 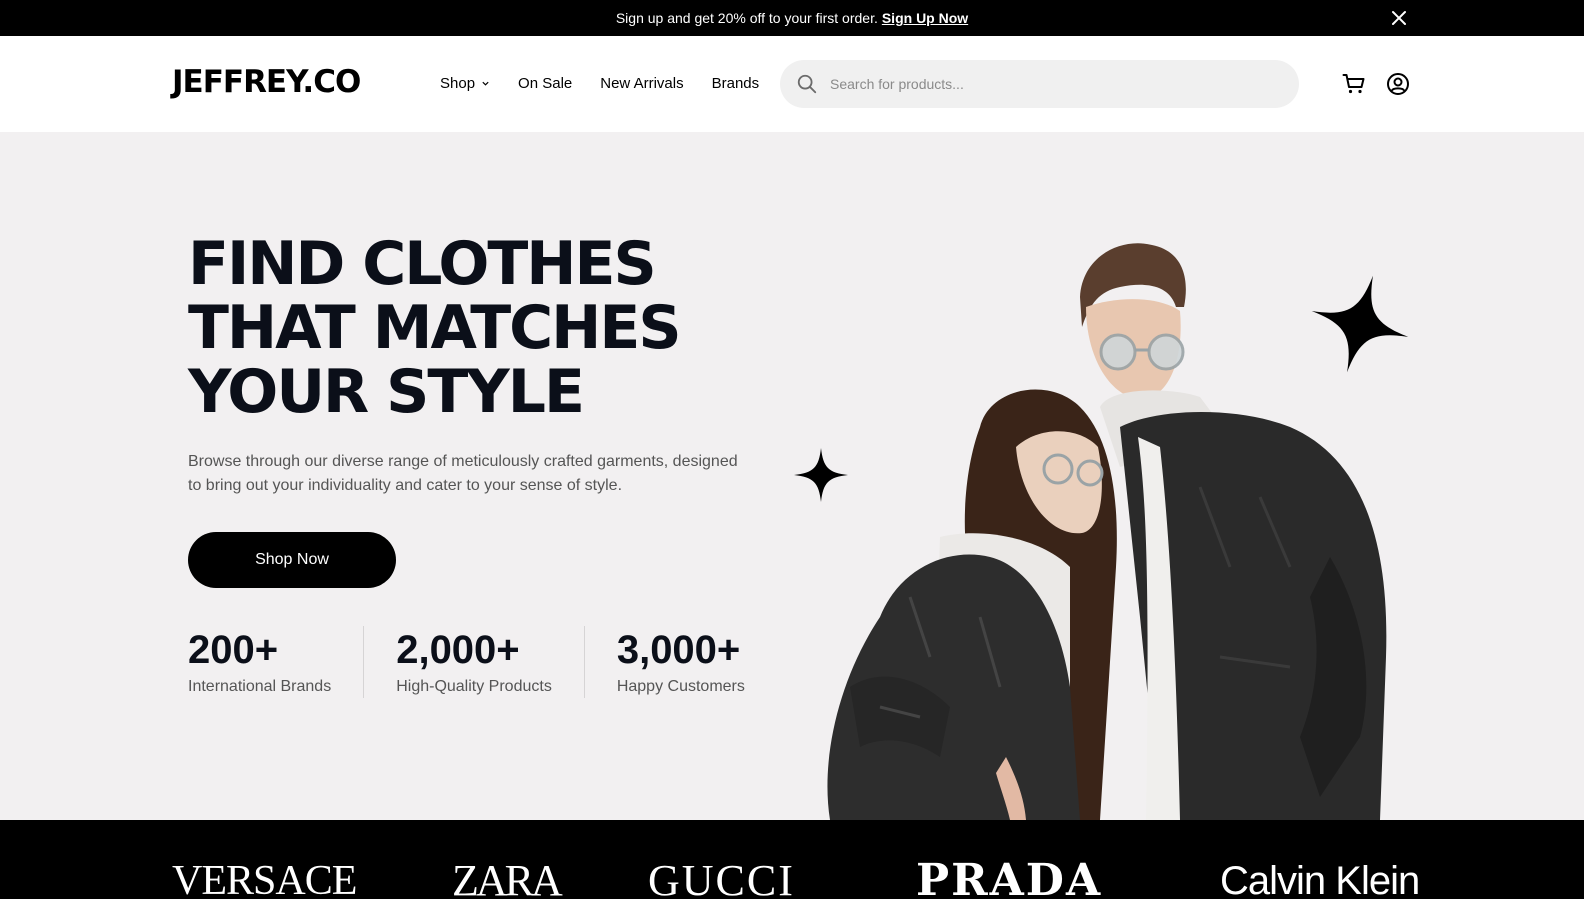 What do you see at coordinates (458, 83) in the screenshot?
I see `nav-shop-label: Shop` at bounding box center [458, 83].